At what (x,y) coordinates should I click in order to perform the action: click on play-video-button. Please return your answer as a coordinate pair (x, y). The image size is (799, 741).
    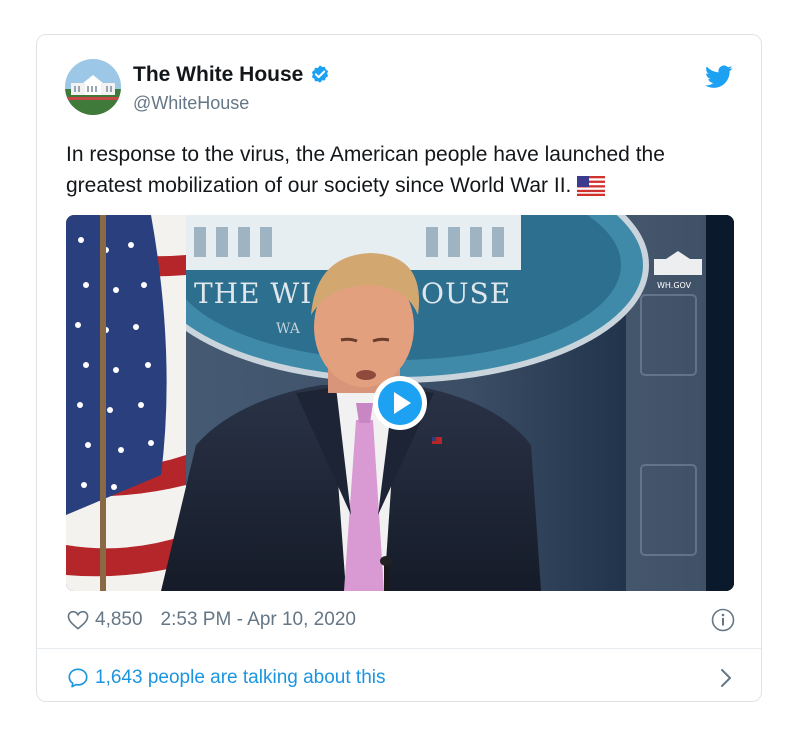
    Looking at the image, I should click on (400, 403).